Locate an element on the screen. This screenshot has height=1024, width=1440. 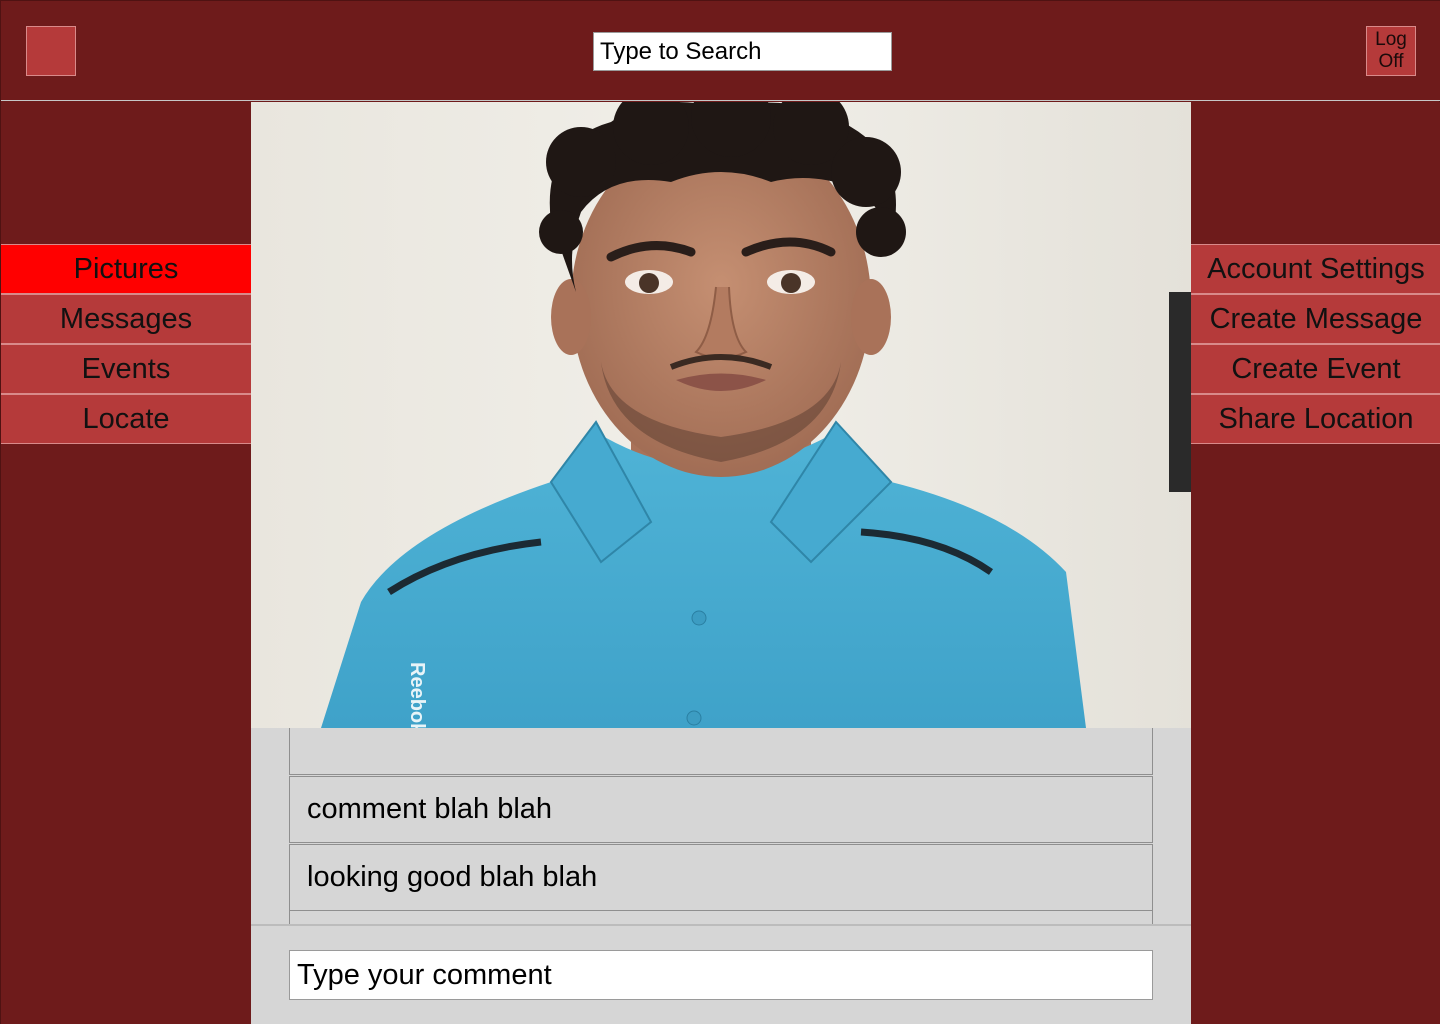
comment-item is located at coordinates (721, 751).